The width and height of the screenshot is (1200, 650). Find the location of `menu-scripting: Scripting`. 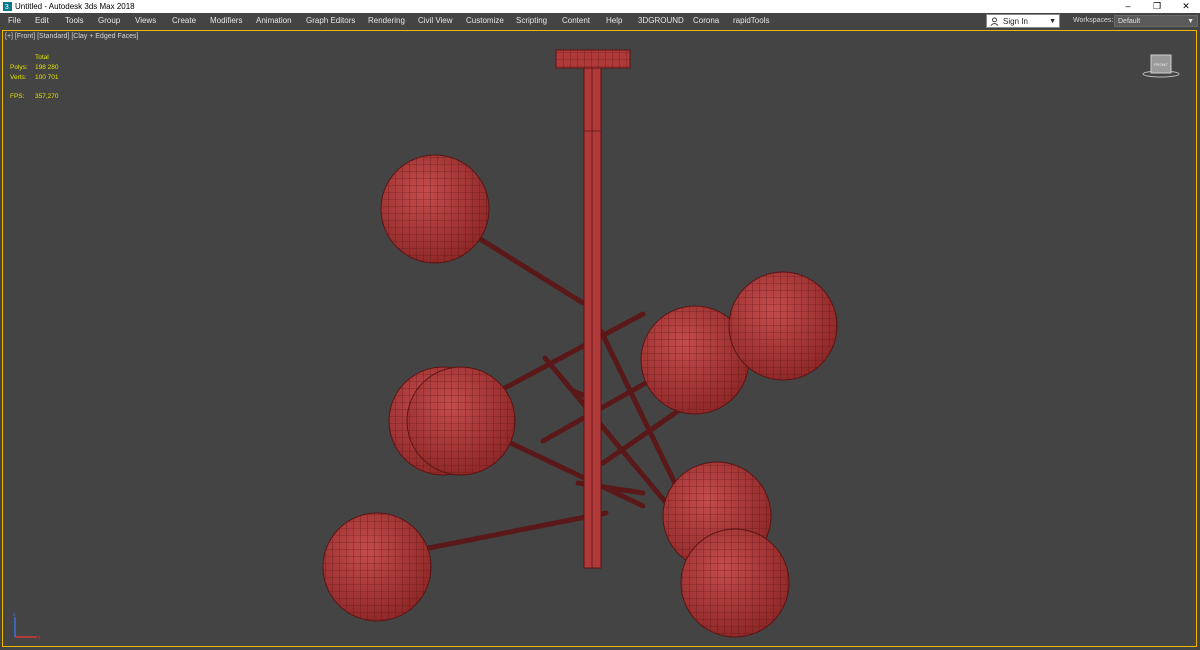

menu-scripting: Scripting is located at coordinates (531, 21).